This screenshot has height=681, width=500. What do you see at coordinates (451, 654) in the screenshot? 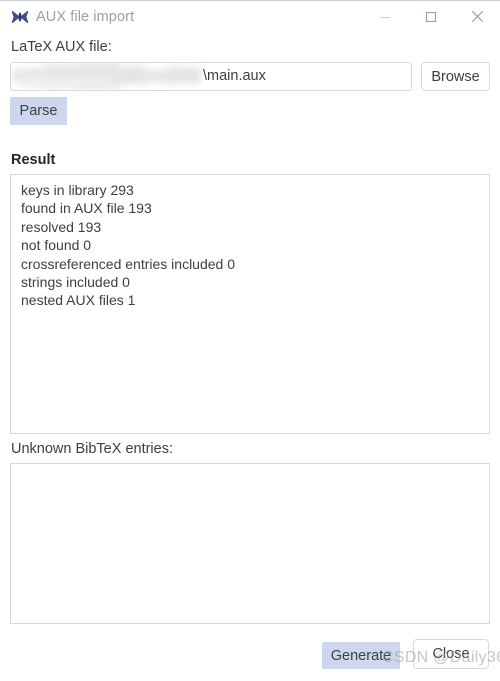
I see `close-dialog-button: Close` at bounding box center [451, 654].